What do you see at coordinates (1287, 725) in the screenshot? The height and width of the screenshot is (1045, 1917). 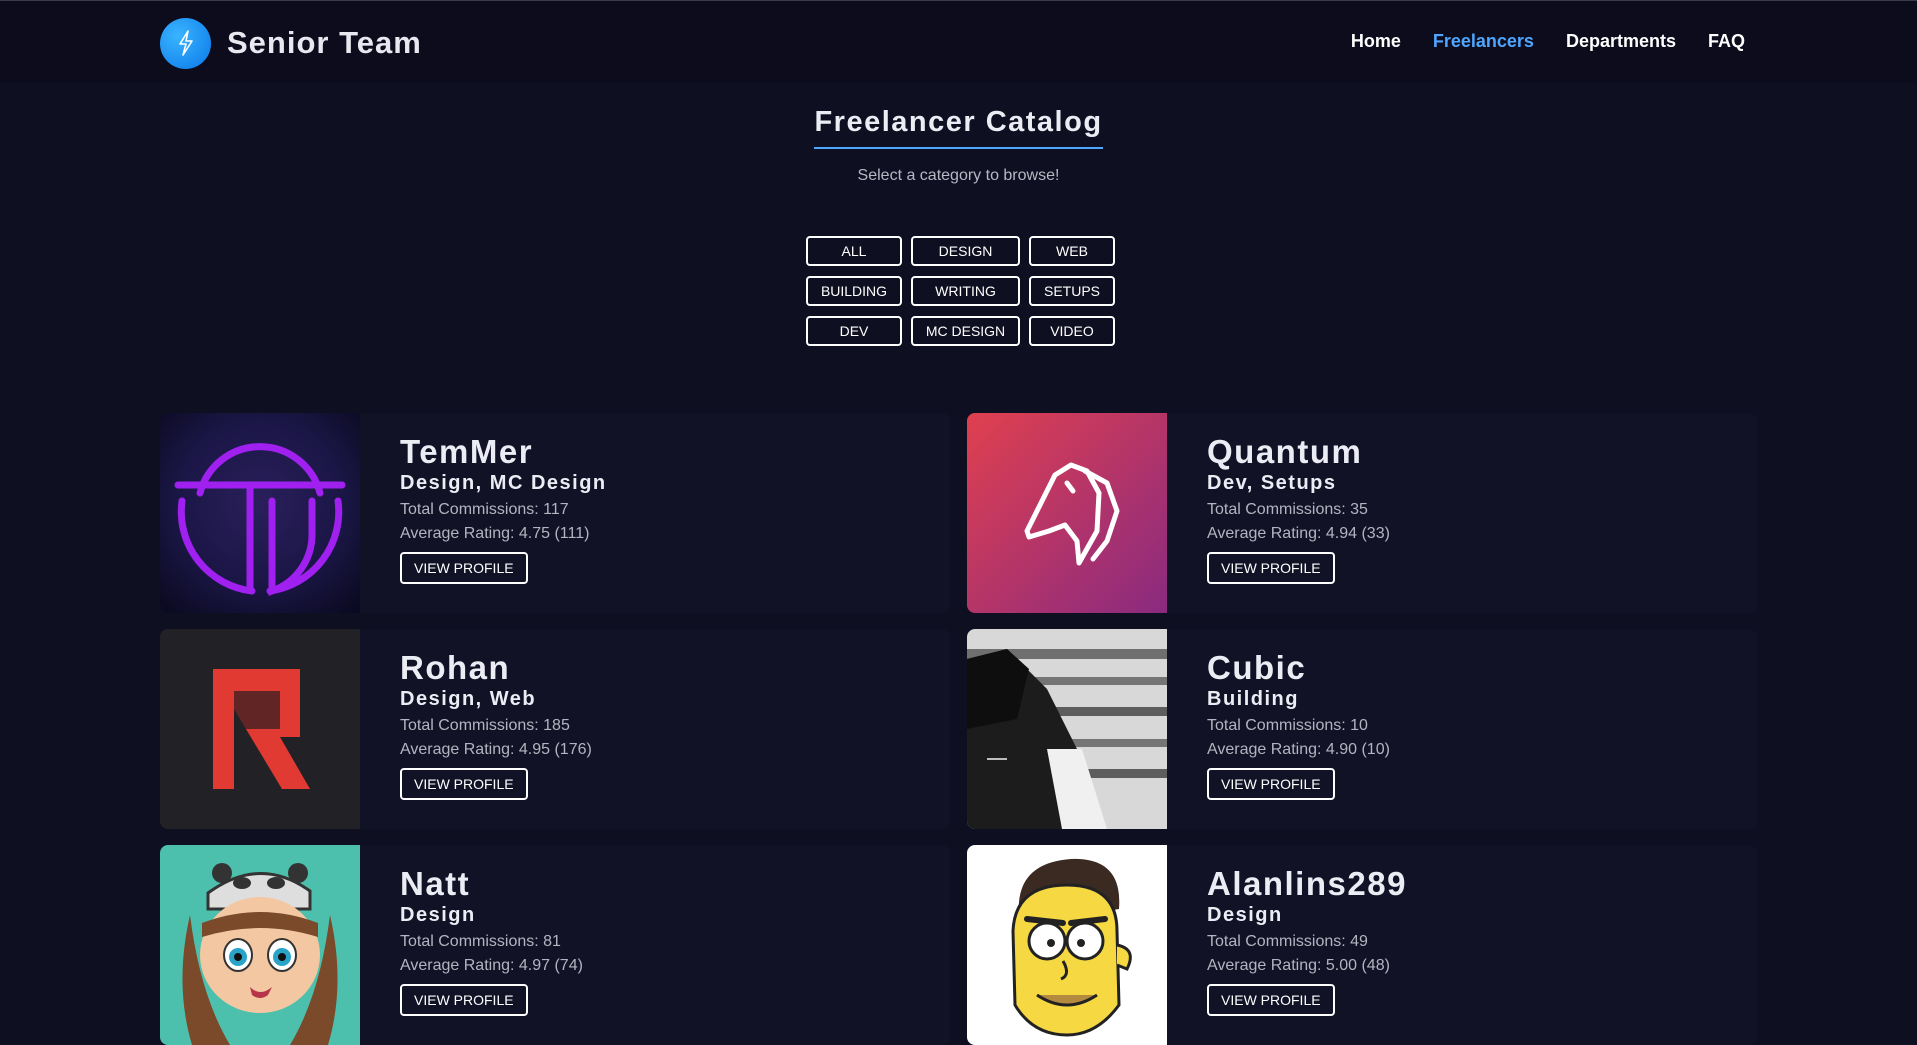 I see `total-commissions: Total Commissions: 10` at bounding box center [1287, 725].